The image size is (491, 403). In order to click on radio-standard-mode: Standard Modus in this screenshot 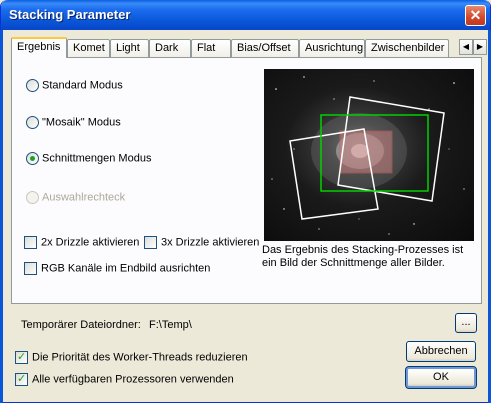, I will do `click(74, 87)`.